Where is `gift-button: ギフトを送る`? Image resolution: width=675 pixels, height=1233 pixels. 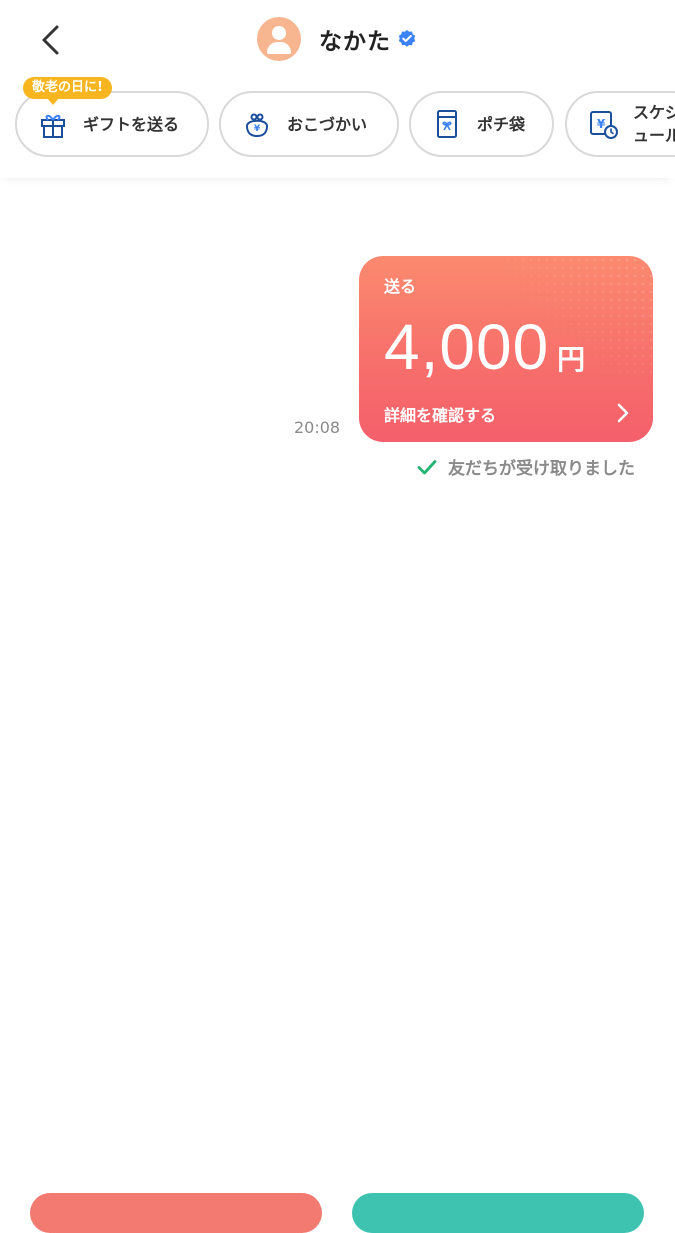
gift-button: ギフトを送る is located at coordinates (112, 124).